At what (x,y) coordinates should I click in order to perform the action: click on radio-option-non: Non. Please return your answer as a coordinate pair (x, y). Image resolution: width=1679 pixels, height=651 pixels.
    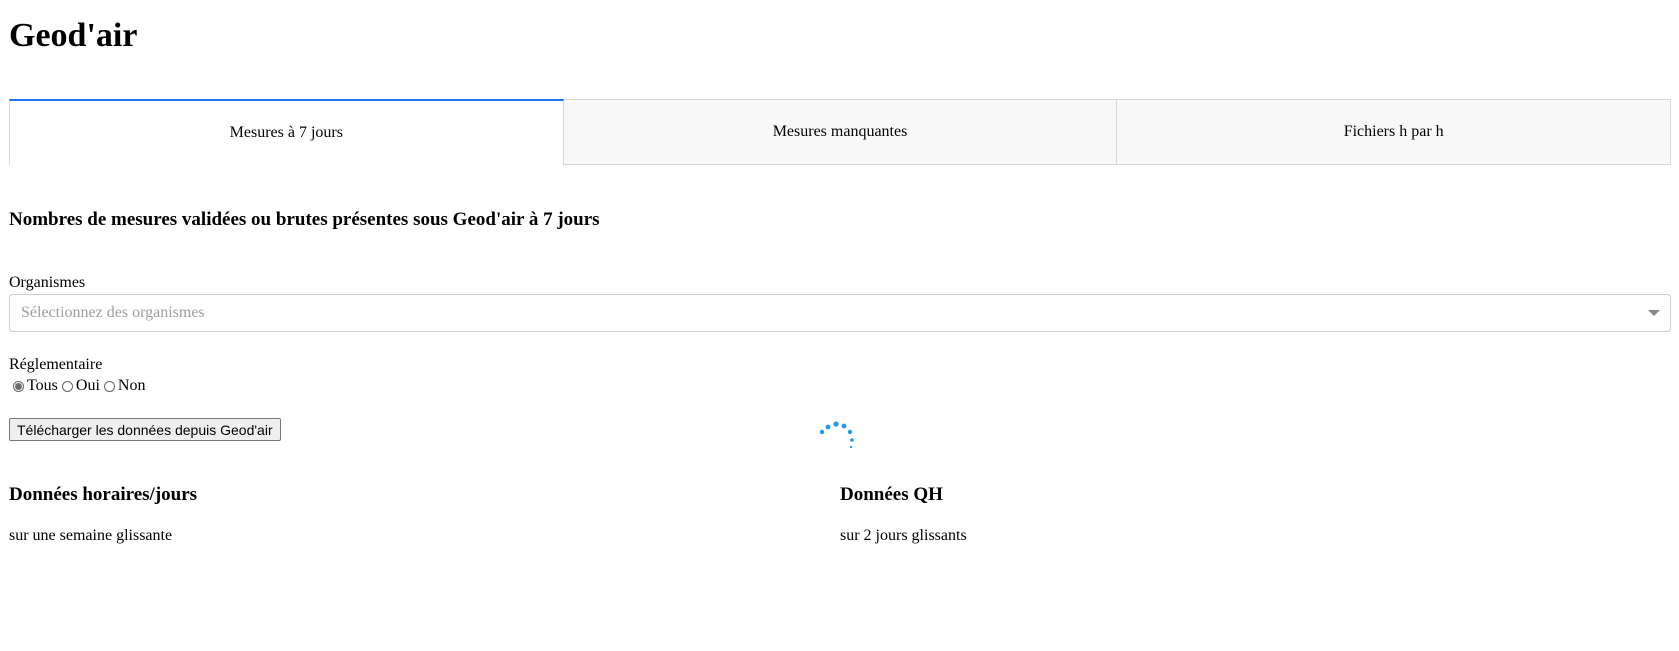
    Looking at the image, I should click on (124, 386).